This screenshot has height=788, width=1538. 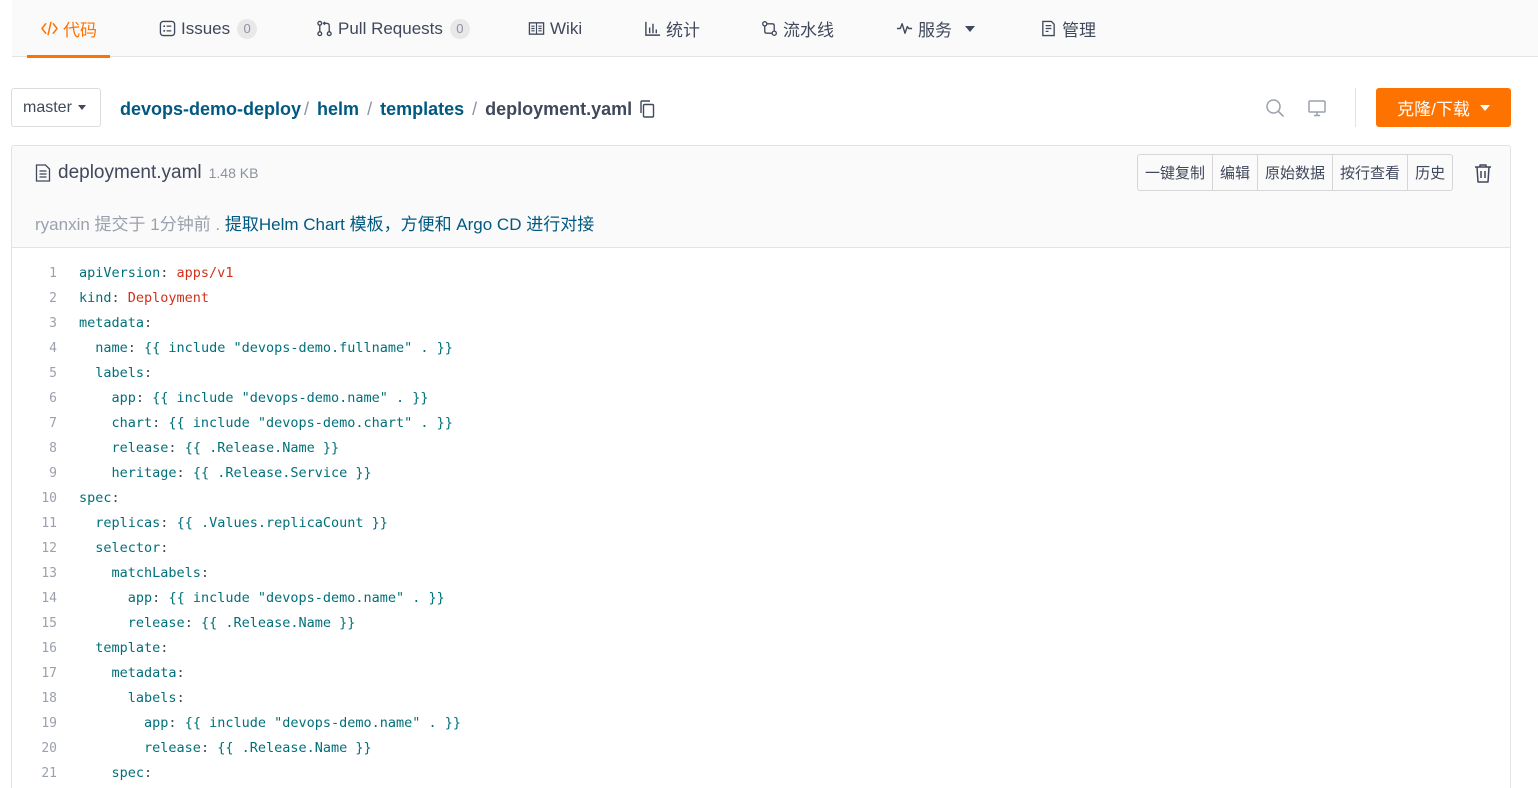 What do you see at coordinates (769, 29) in the screenshot?
I see `pipeline-icon` at bounding box center [769, 29].